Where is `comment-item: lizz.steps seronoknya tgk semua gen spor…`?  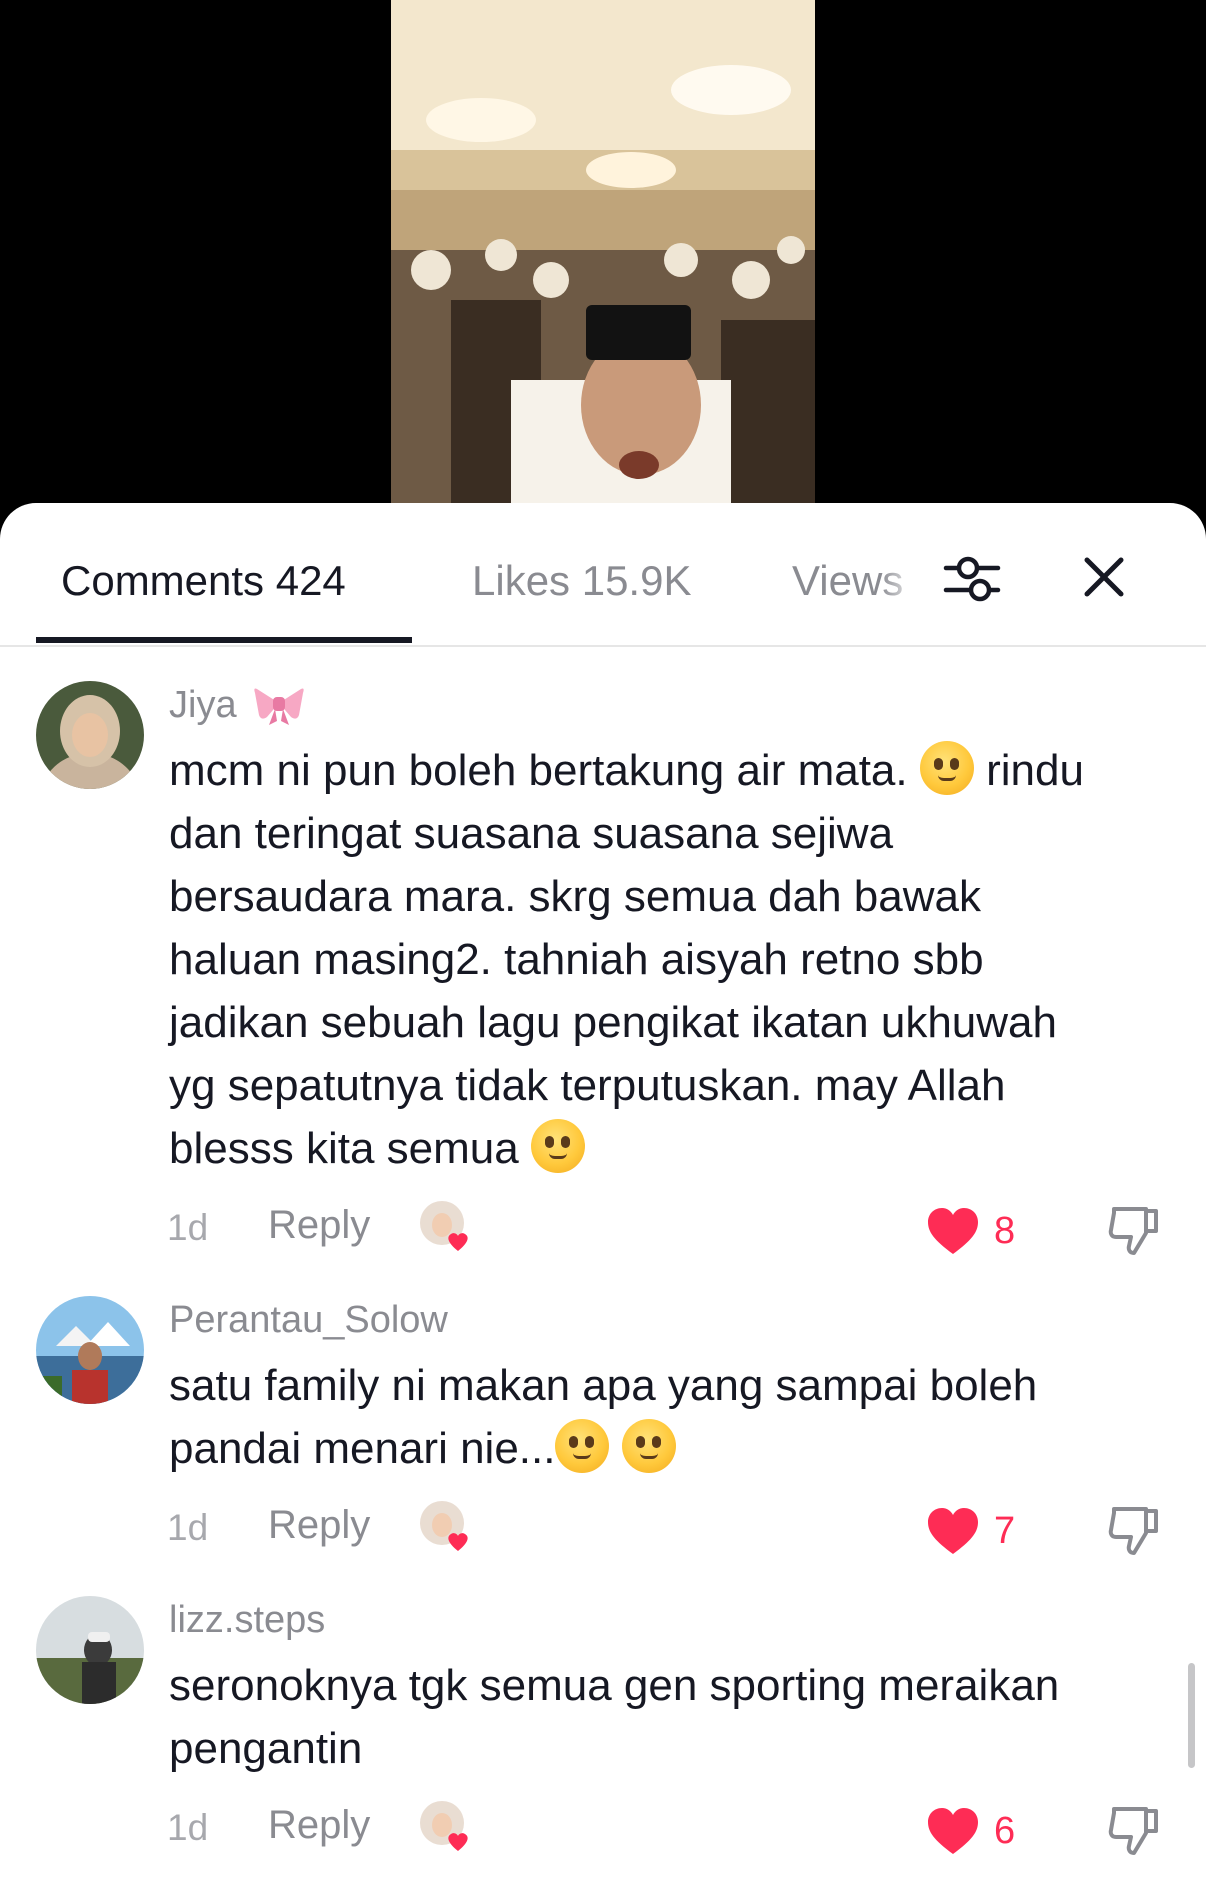
comment-item: lizz.steps seronoknya tgk semua gen spor… is located at coordinates (603, 1721).